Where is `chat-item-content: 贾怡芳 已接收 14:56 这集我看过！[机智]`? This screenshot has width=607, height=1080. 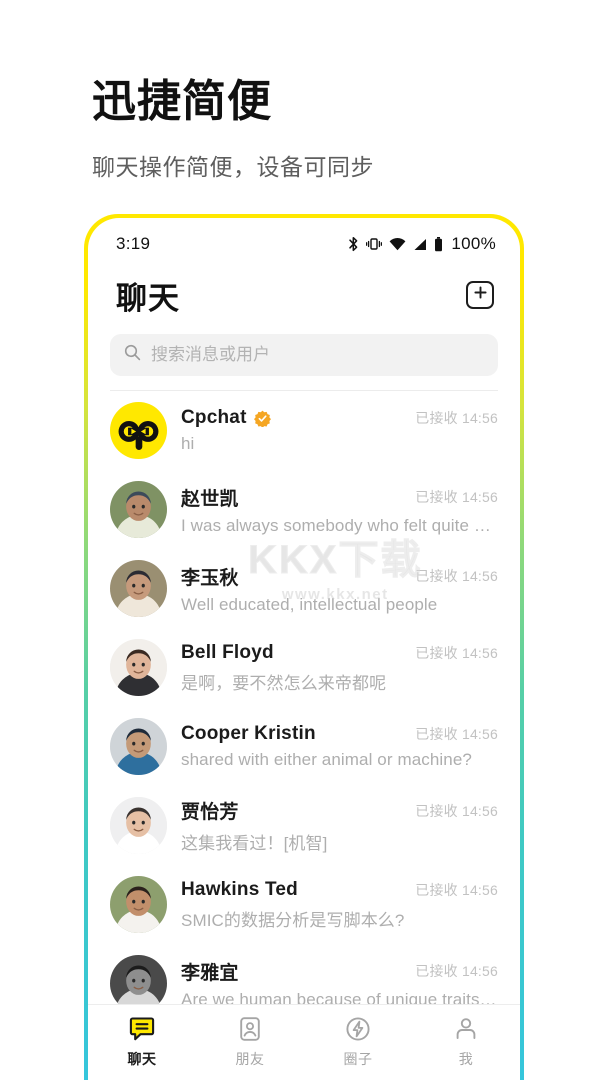 chat-item-content: 贾怡芳 已接收 14:56 这集我看过！[机智] is located at coordinates (339, 825).